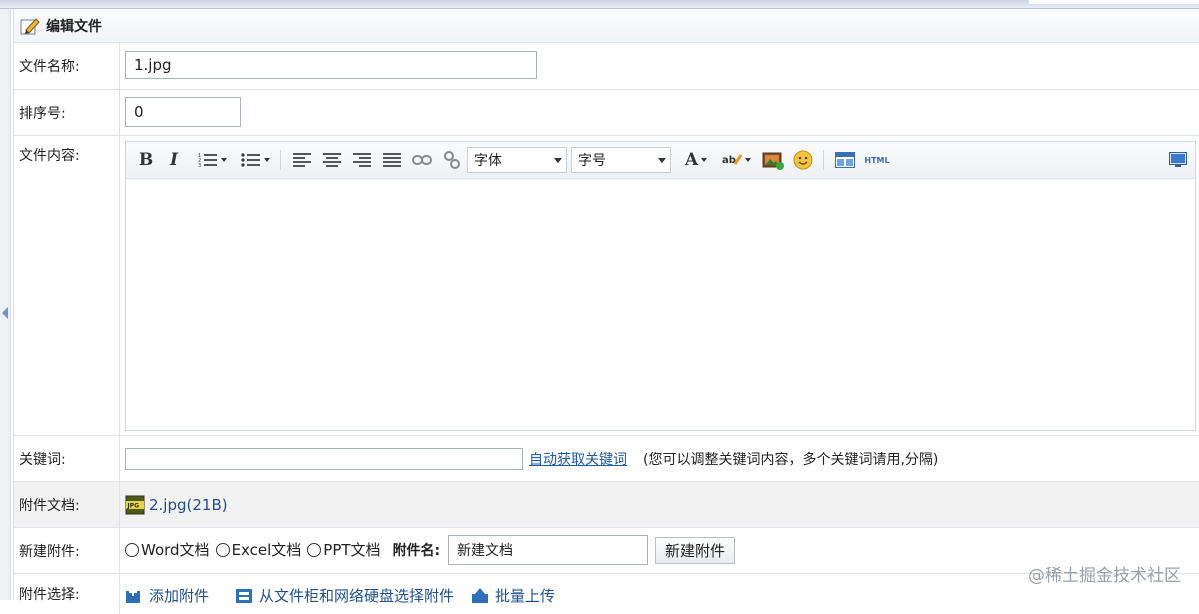 The image size is (1199, 614). I want to click on align-left-icon, so click(302, 160).